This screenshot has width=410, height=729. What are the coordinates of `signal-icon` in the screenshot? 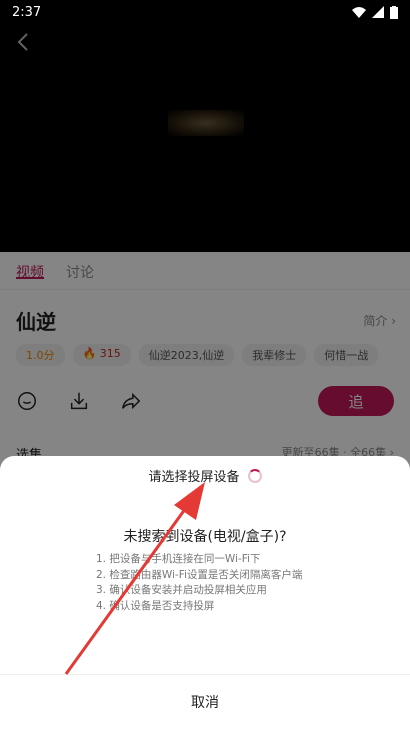 It's located at (378, 12).